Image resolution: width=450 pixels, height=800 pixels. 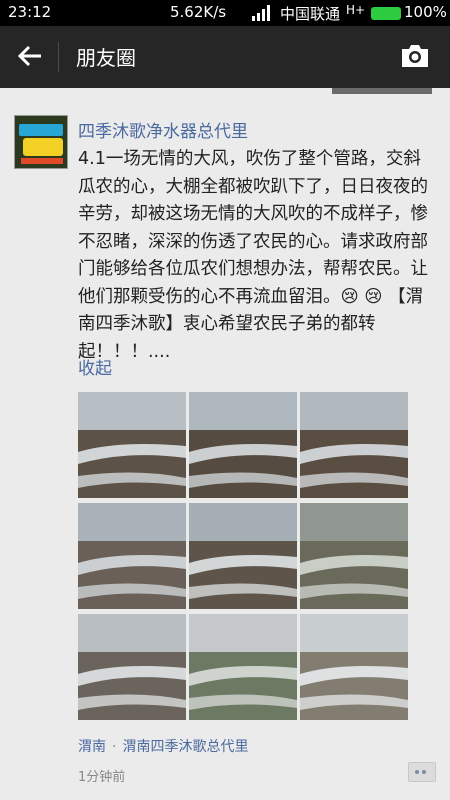 I want to click on post-location: 渭南 · 渭南四季沐歌总代里, so click(x=163, y=746).